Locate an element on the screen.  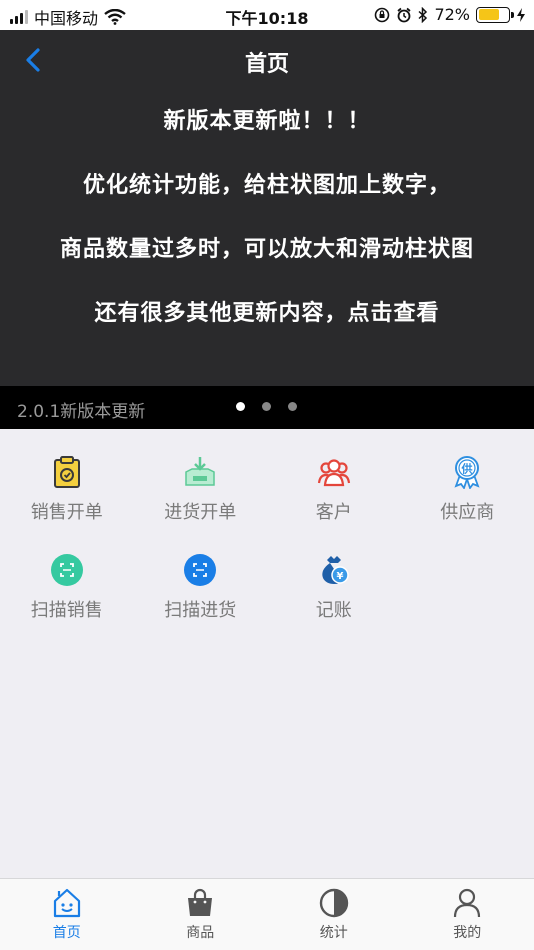
bluetooth-icon is located at coordinates (423, 14).